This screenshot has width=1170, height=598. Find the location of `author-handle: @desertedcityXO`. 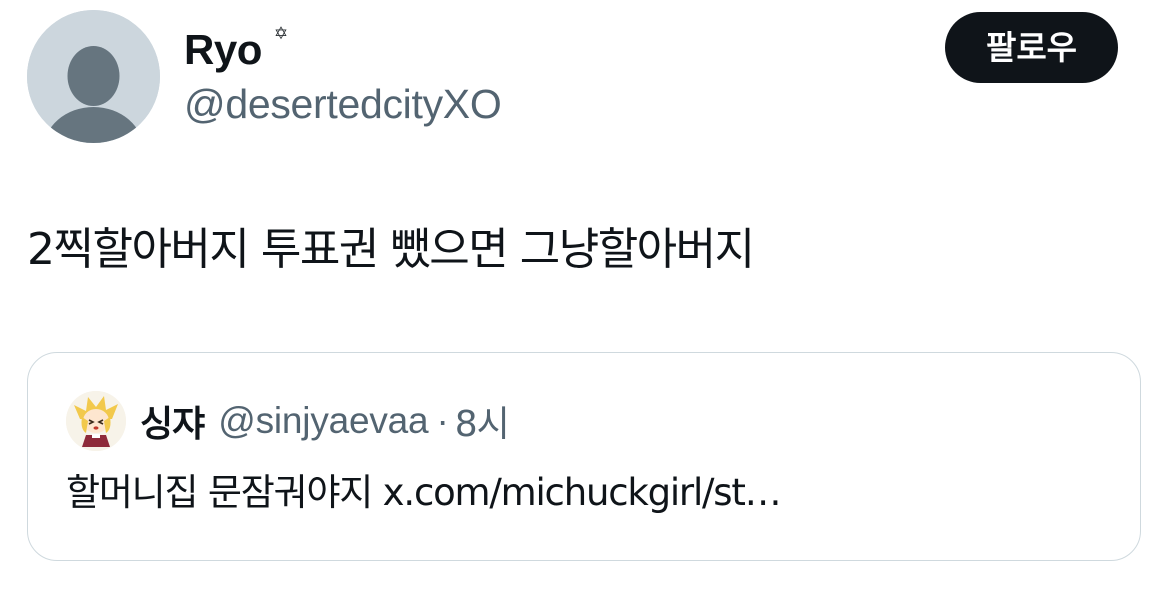

author-handle: @desertedcityXO is located at coordinates (343, 104).